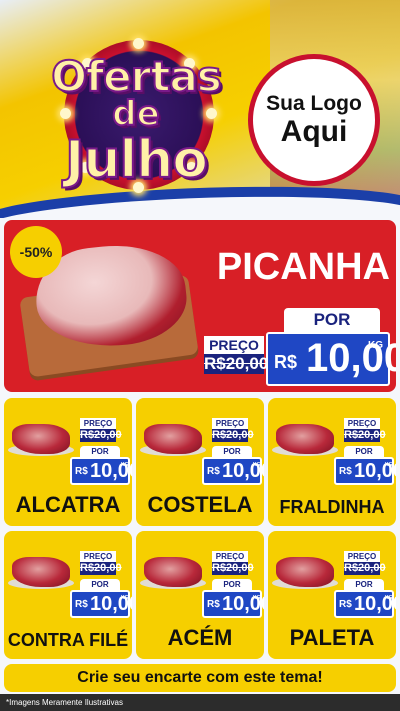 The width and height of the screenshot is (400, 711). Describe the element at coordinates (200, 678) in the screenshot. I see `cta-banner: Crie seu encarte com este tema!` at that location.